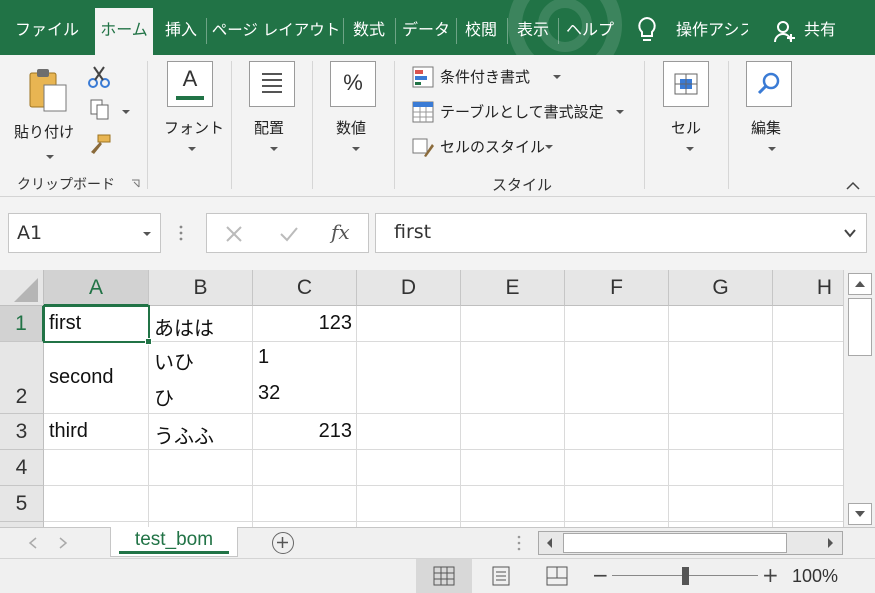 This screenshot has height=593, width=875. I want to click on expand-formula-bar-icon, so click(850, 233).